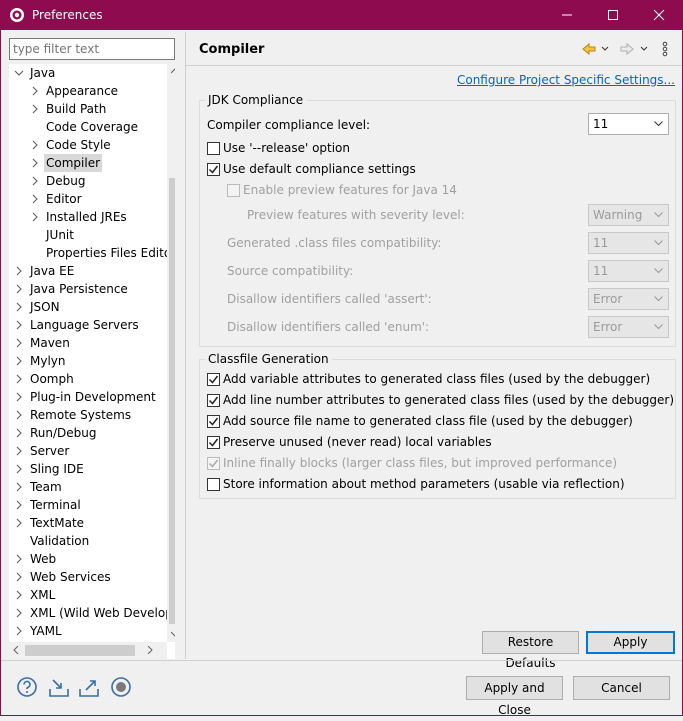 This screenshot has height=721, width=683. I want to click on tree-item: Code Coverage, so click(88, 127).